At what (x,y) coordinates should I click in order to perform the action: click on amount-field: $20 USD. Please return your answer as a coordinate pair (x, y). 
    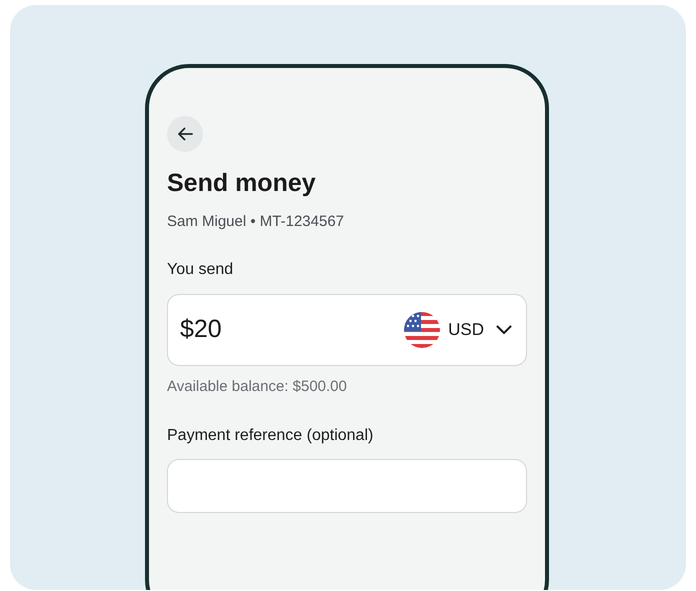
    Looking at the image, I should click on (347, 330).